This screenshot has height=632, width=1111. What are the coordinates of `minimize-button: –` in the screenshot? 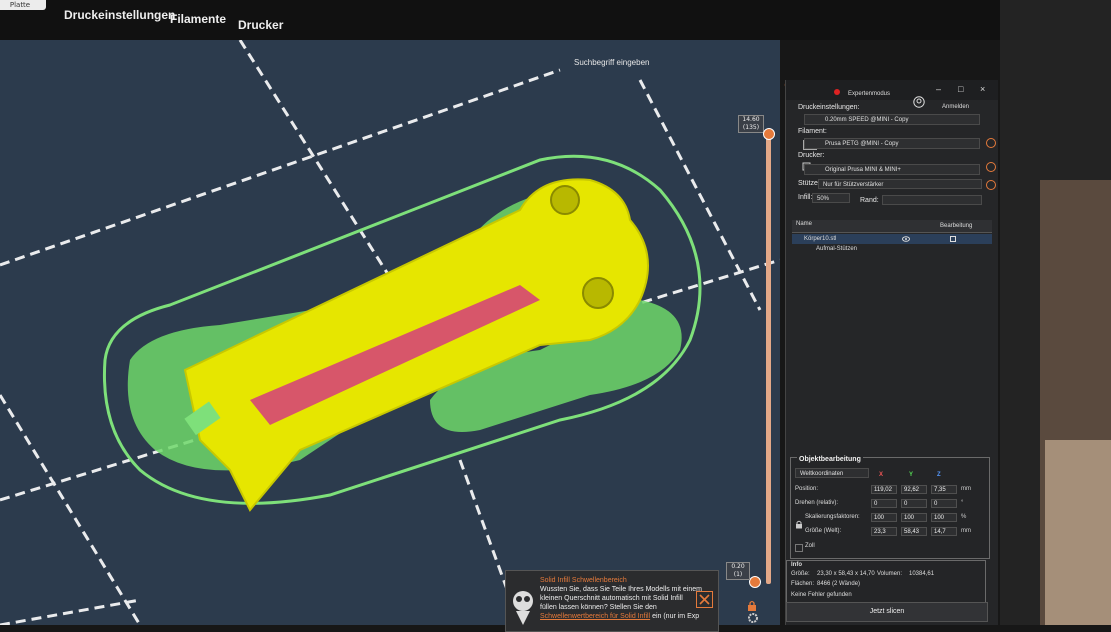 It's located at (938, 89).